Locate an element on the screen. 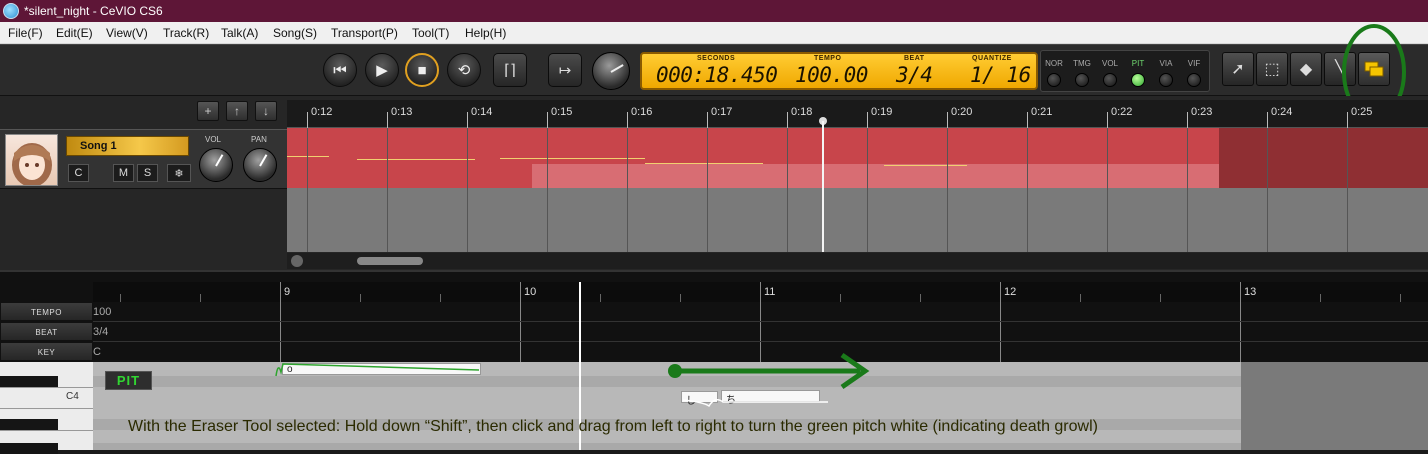  mode-pit: PIT is located at coordinates (1138, 74).